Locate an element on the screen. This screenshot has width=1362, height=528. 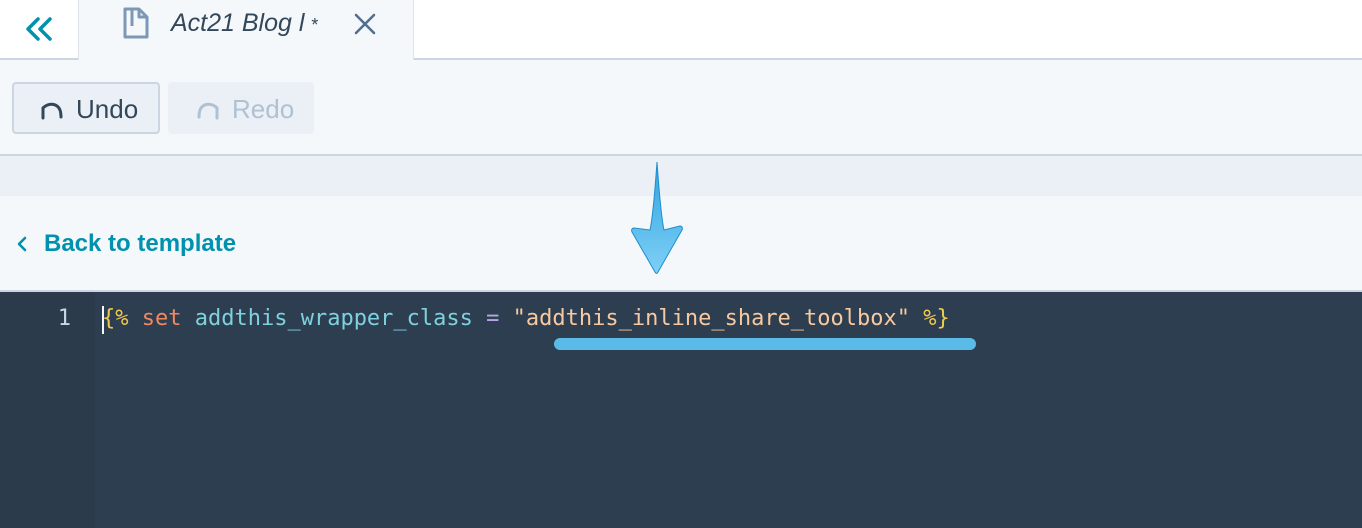
file-tab: Act21 Blog l * is located at coordinates (246, 30).